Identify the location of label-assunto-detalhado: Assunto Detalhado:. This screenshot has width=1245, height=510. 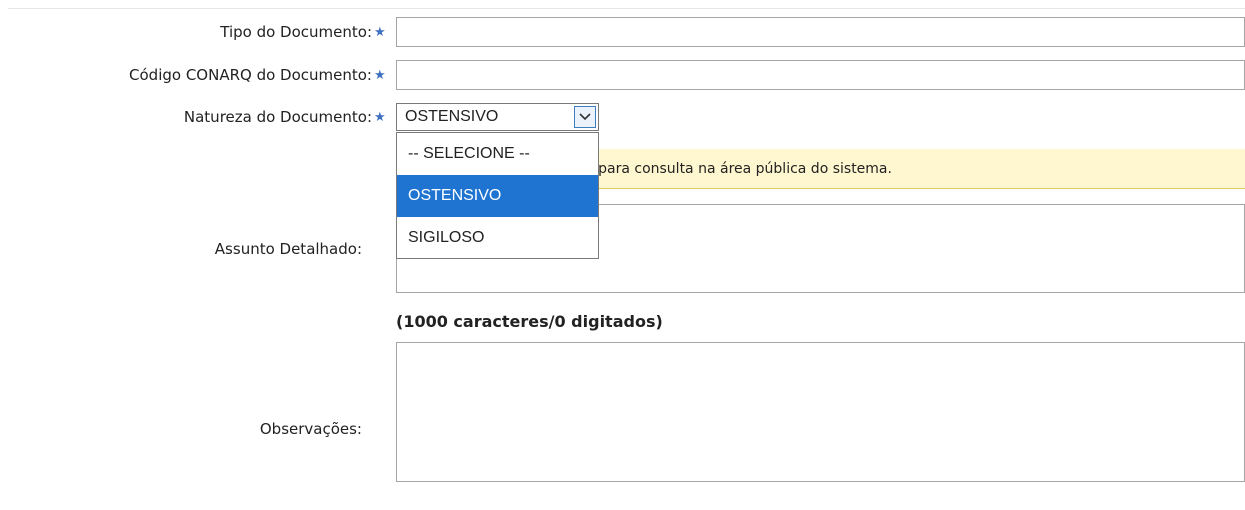
(288, 249).